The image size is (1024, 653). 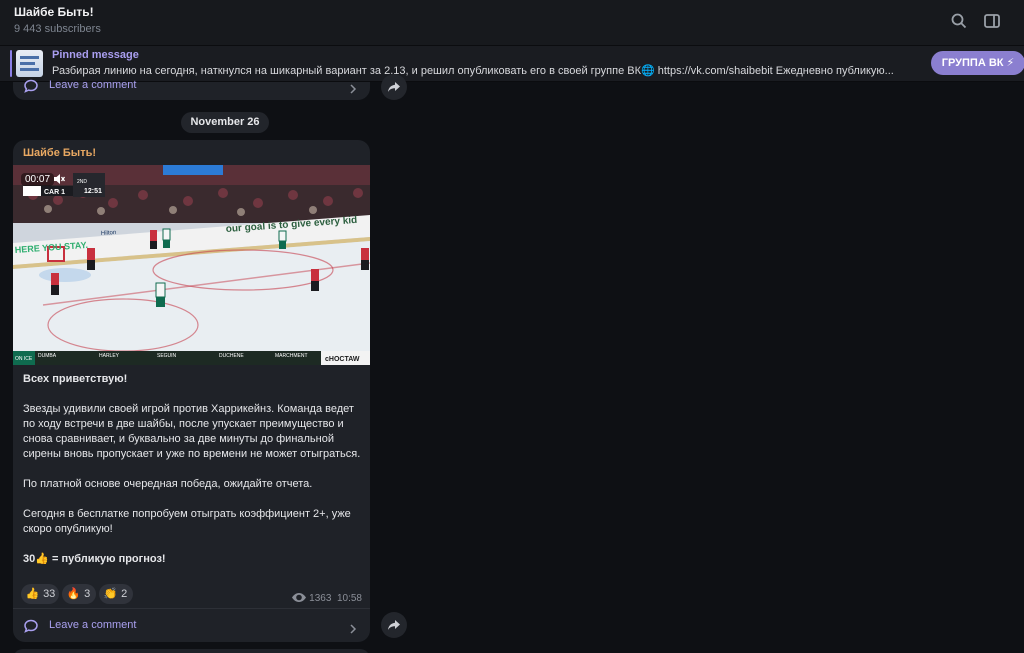 What do you see at coordinates (959, 21) in the screenshot?
I see `search-icon` at bounding box center [959, 21].